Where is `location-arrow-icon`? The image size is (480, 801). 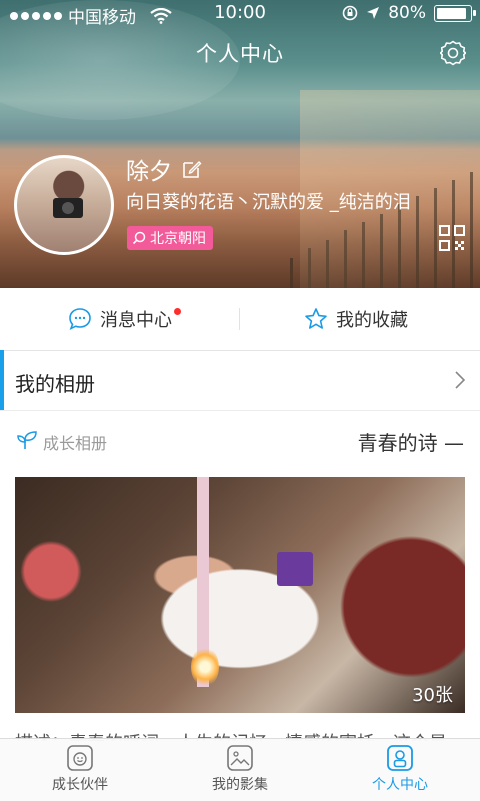 location-arrow-icon is located at coordinates (373, 13).